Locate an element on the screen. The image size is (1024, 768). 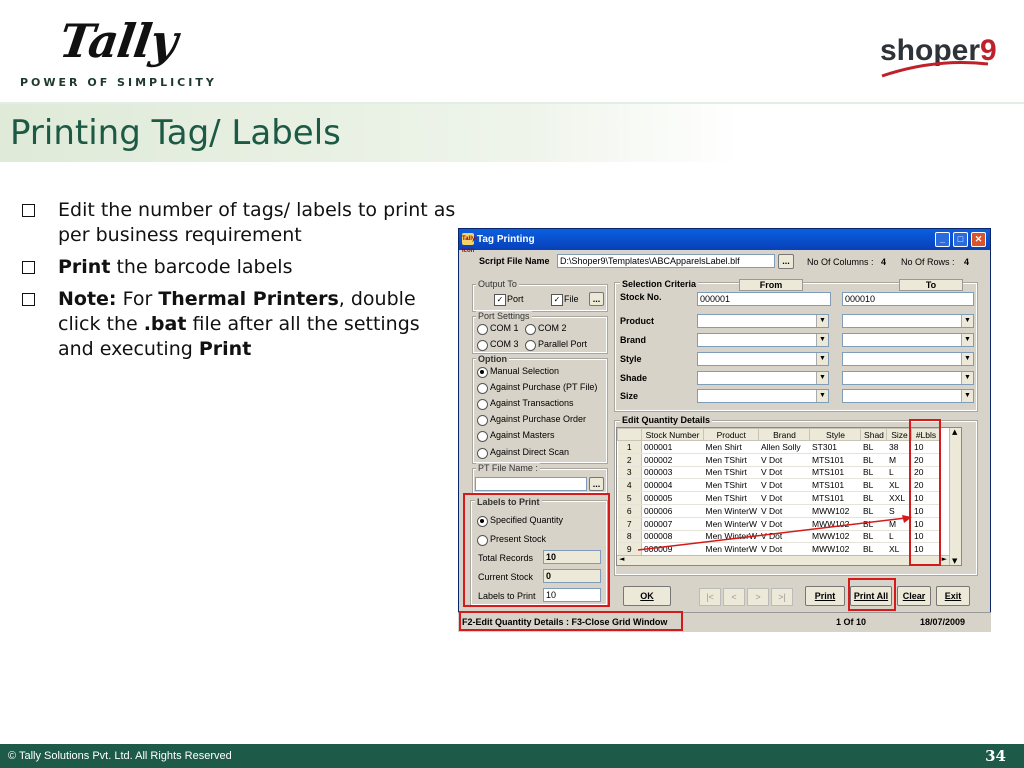
status-highlight-box is located at coordinates (571, 621).